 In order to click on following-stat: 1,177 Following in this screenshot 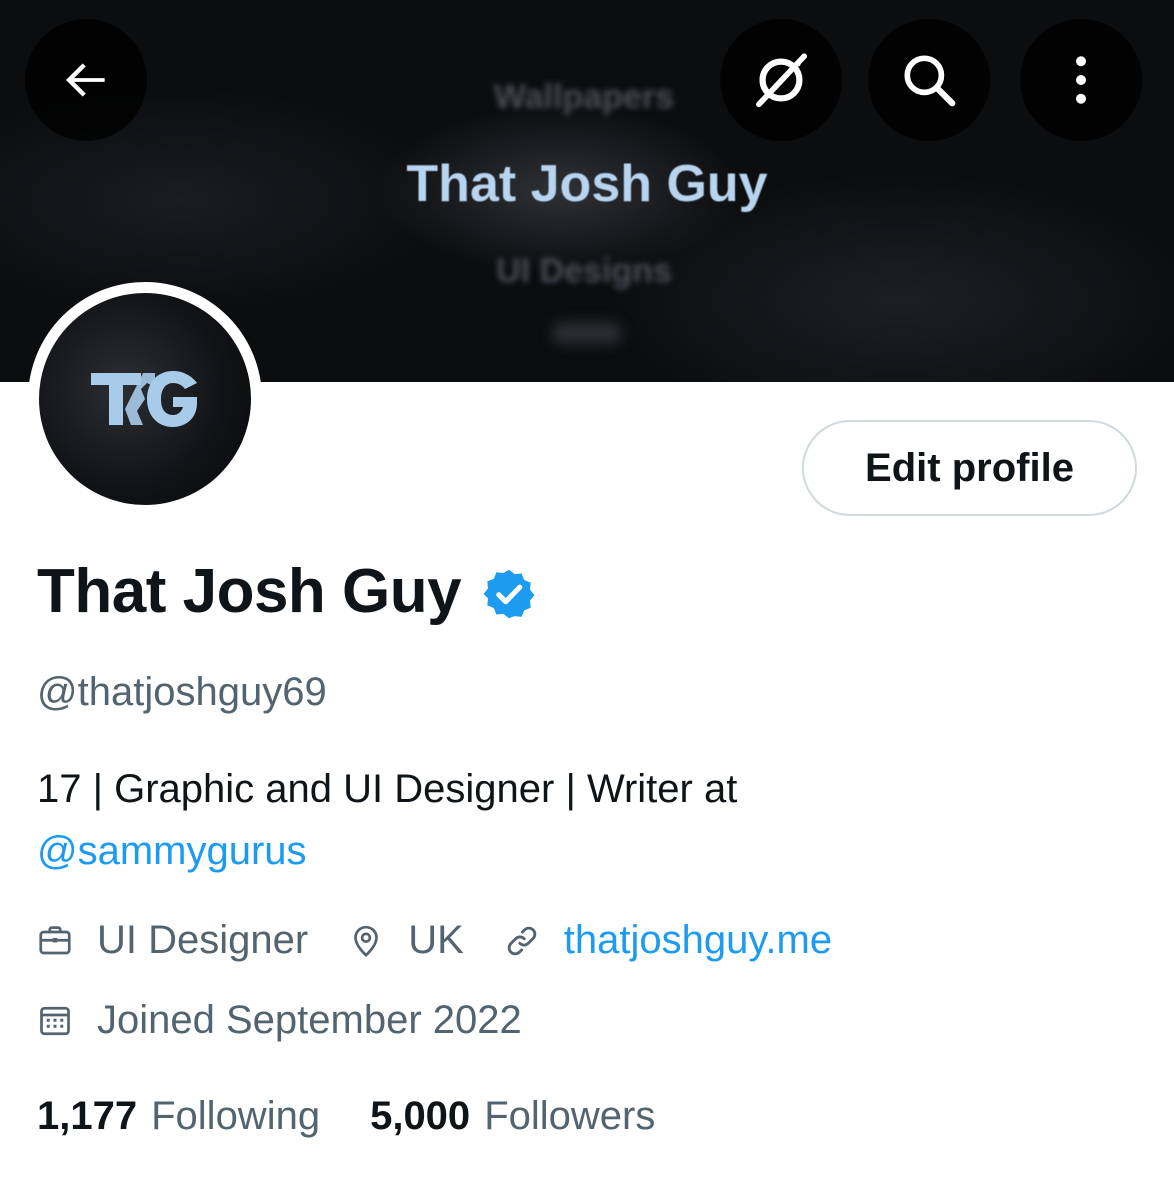, I will do `click(178, 1116)`.